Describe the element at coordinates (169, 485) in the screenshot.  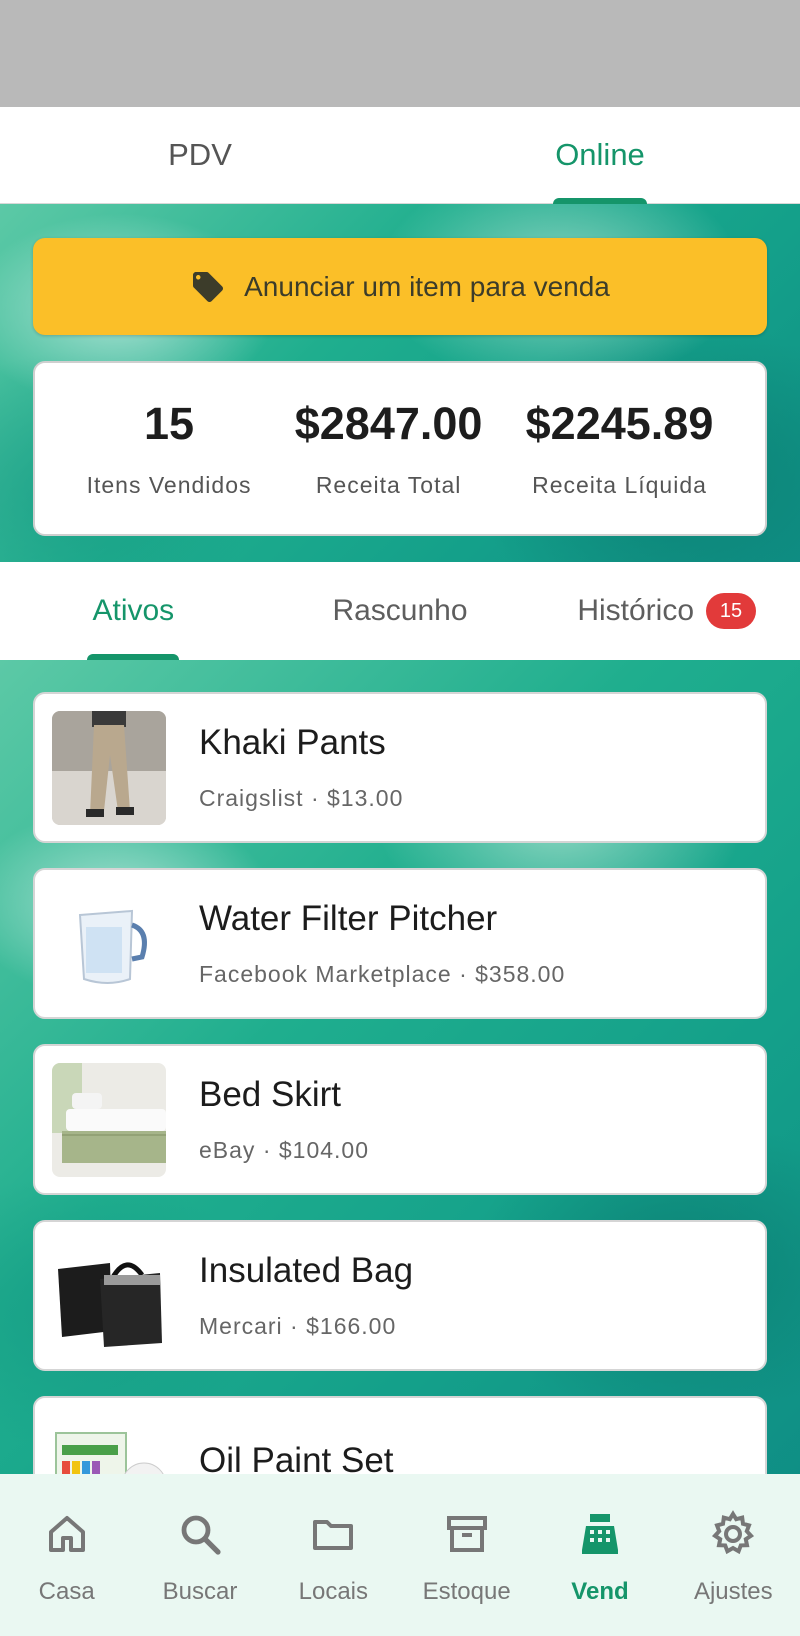
I see `stat-label: Itens Vendidos` at that location.